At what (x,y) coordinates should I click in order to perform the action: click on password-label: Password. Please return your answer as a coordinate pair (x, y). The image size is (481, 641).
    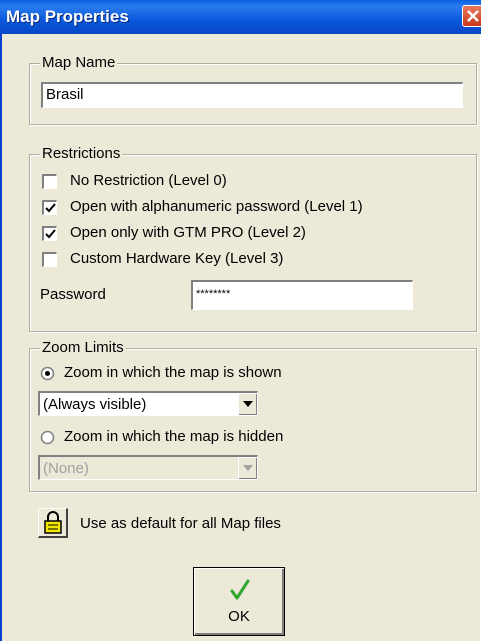
    Looking at the image, I should click on (73, 294).